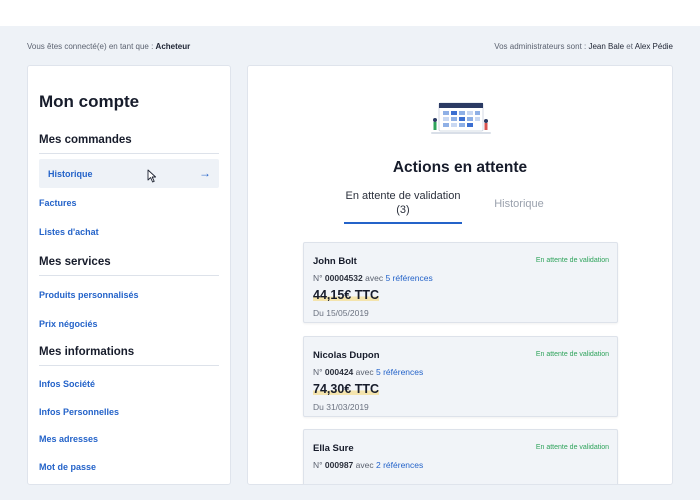  Describe the element at coordinates (339, 372) in the screenshot. I see `order-number: 000424` at that location.